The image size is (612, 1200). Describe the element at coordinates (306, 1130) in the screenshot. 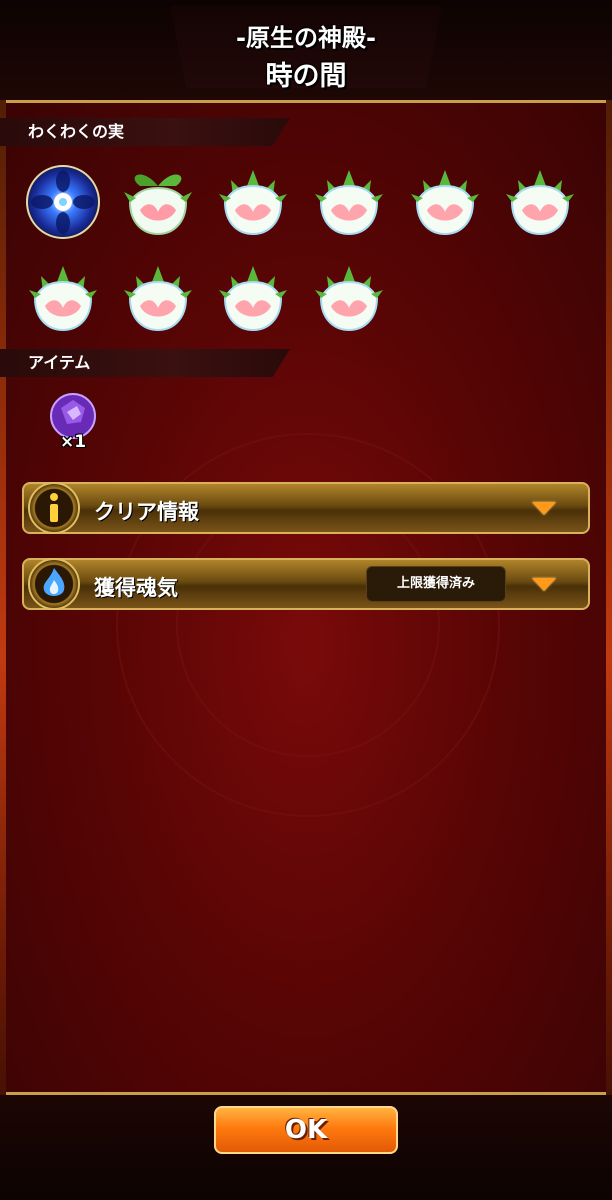

I see `ok-button: OK` at that location.